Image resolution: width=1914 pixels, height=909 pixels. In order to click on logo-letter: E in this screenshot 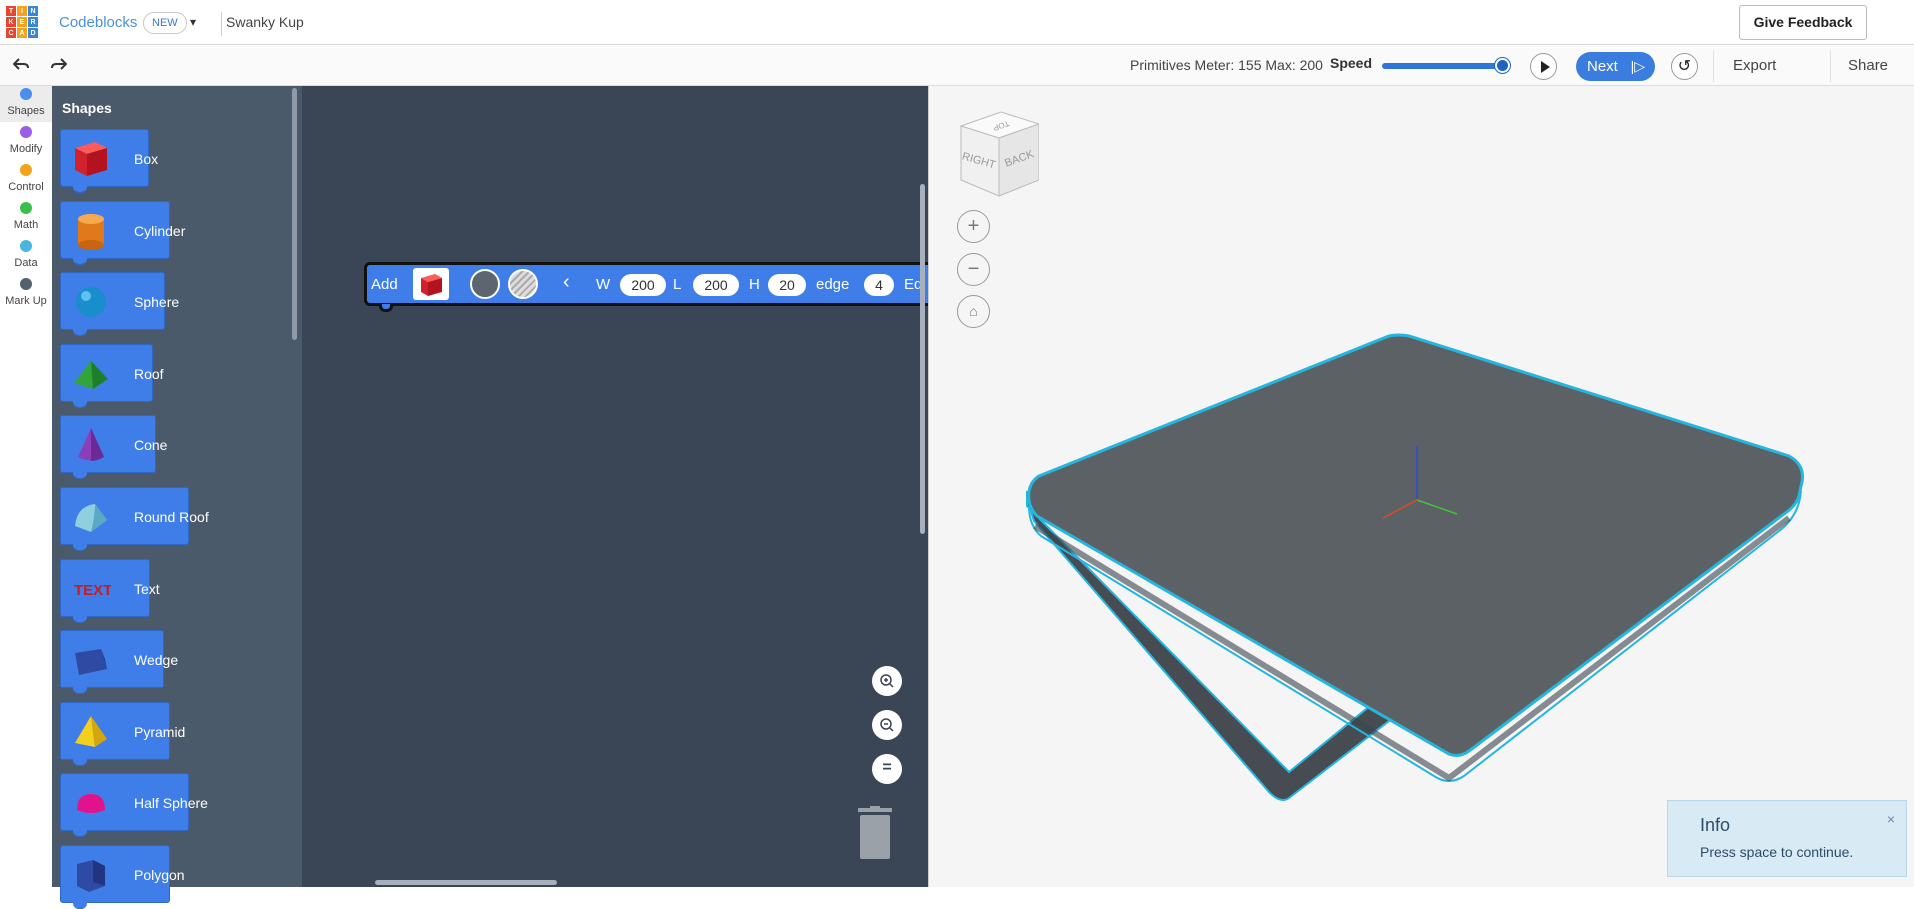, I will do `click(22, 22)`.